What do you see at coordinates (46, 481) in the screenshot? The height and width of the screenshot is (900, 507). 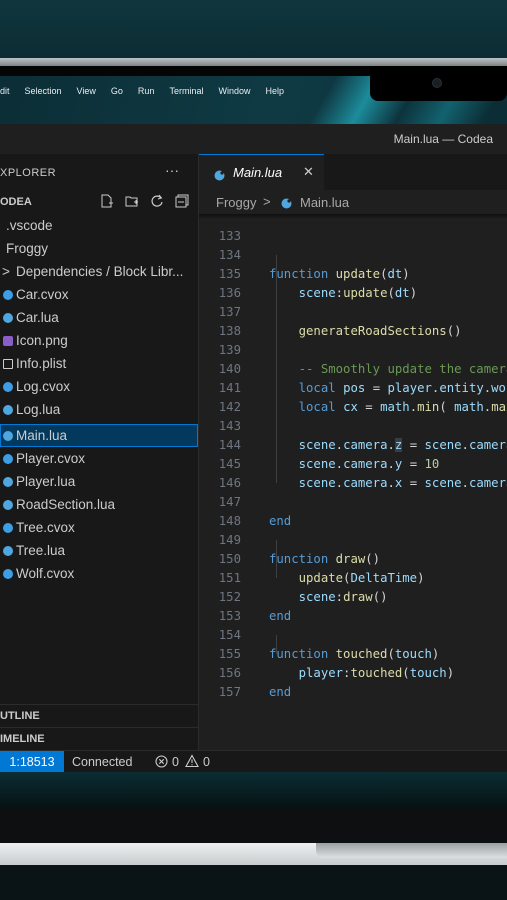 I see `tree-item-label: Player.lua` at bounding box center [46, 481].